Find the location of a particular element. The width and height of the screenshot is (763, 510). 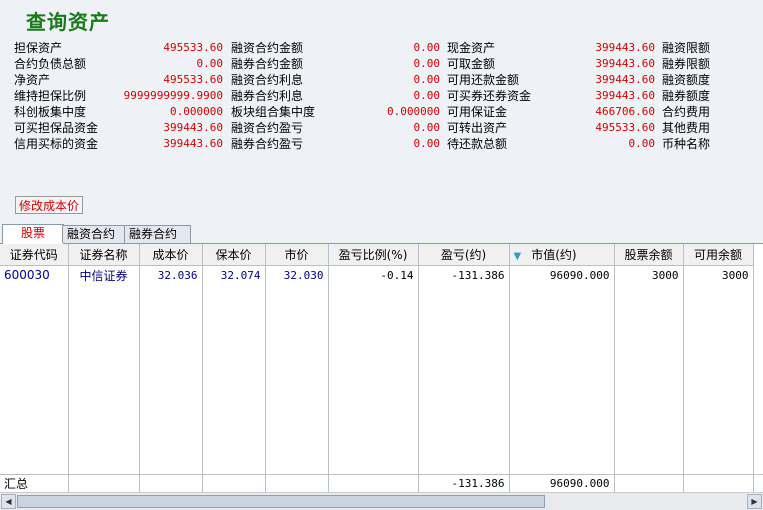

summary-row: 可转出资产 495533.60 is located at coordinates (551, 128).